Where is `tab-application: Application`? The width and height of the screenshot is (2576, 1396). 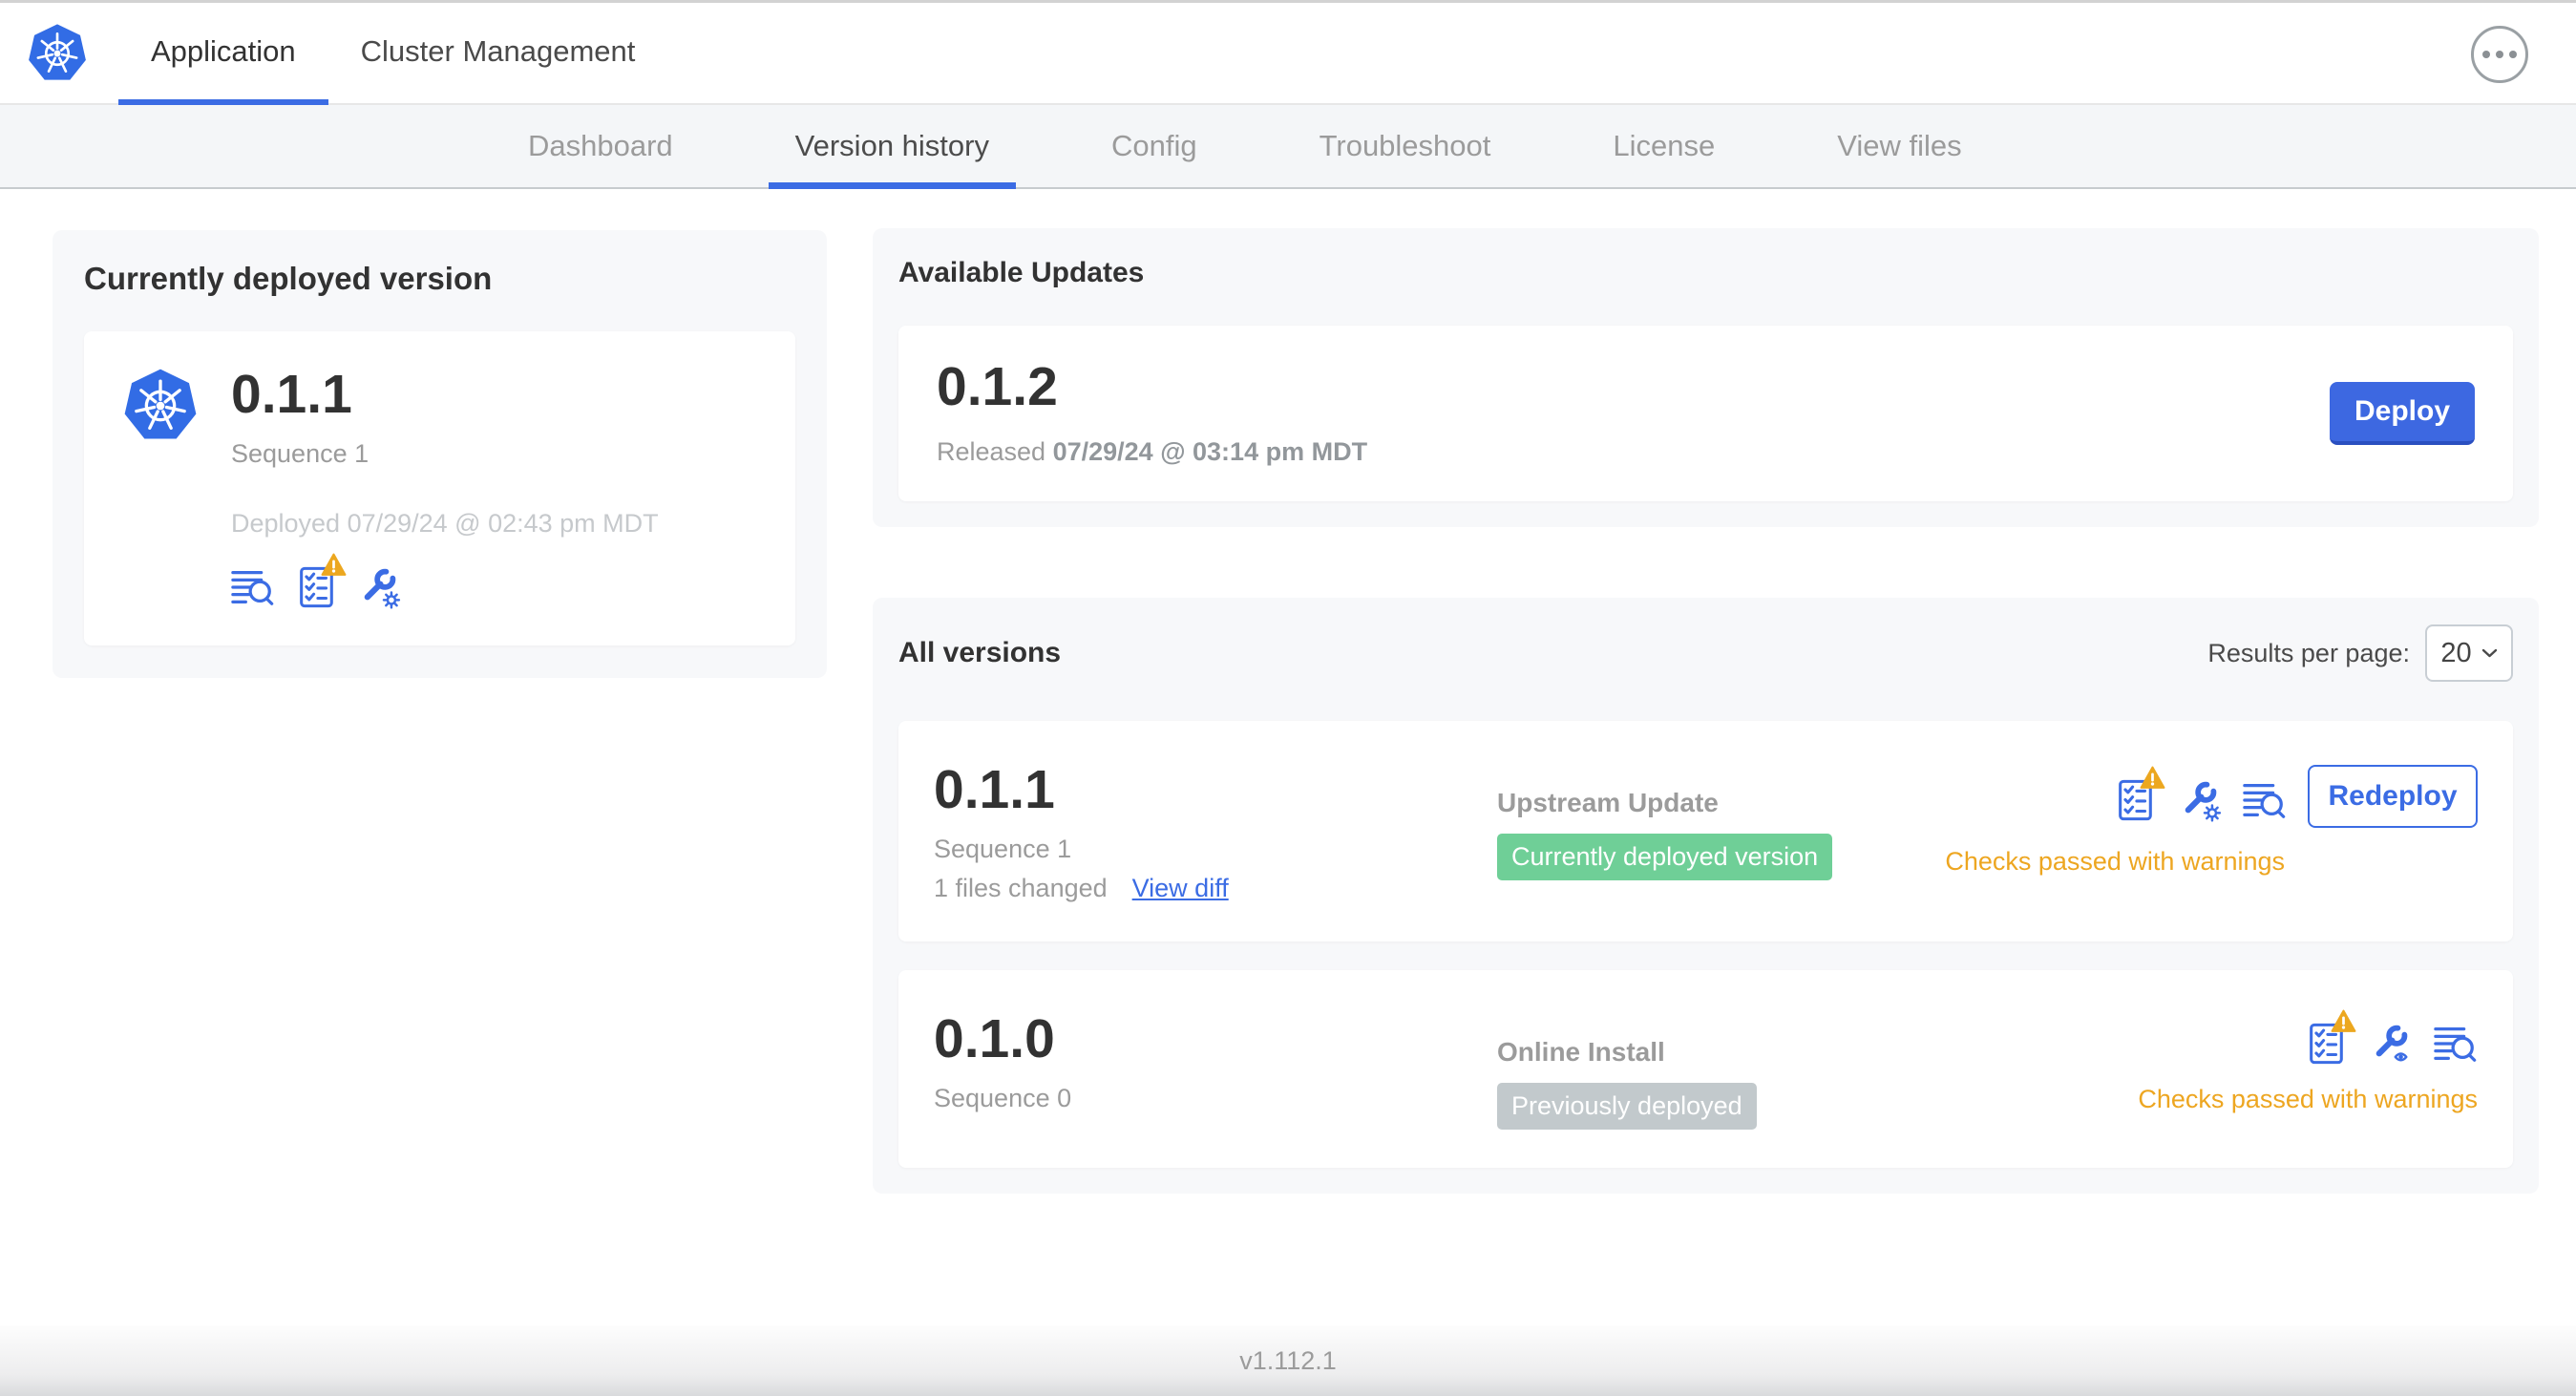
tab-application: Application is located at coordinates (223, 54).